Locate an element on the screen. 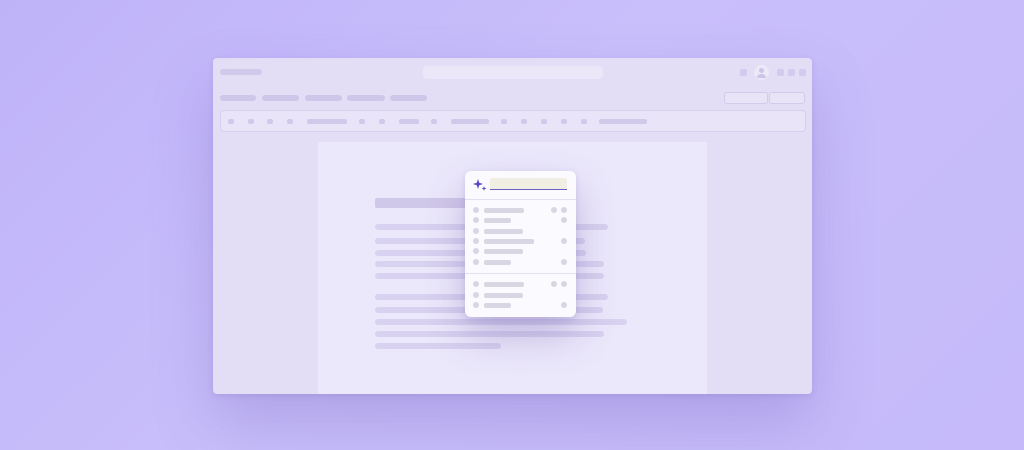  list-icon is located at coordinates (584, 121).